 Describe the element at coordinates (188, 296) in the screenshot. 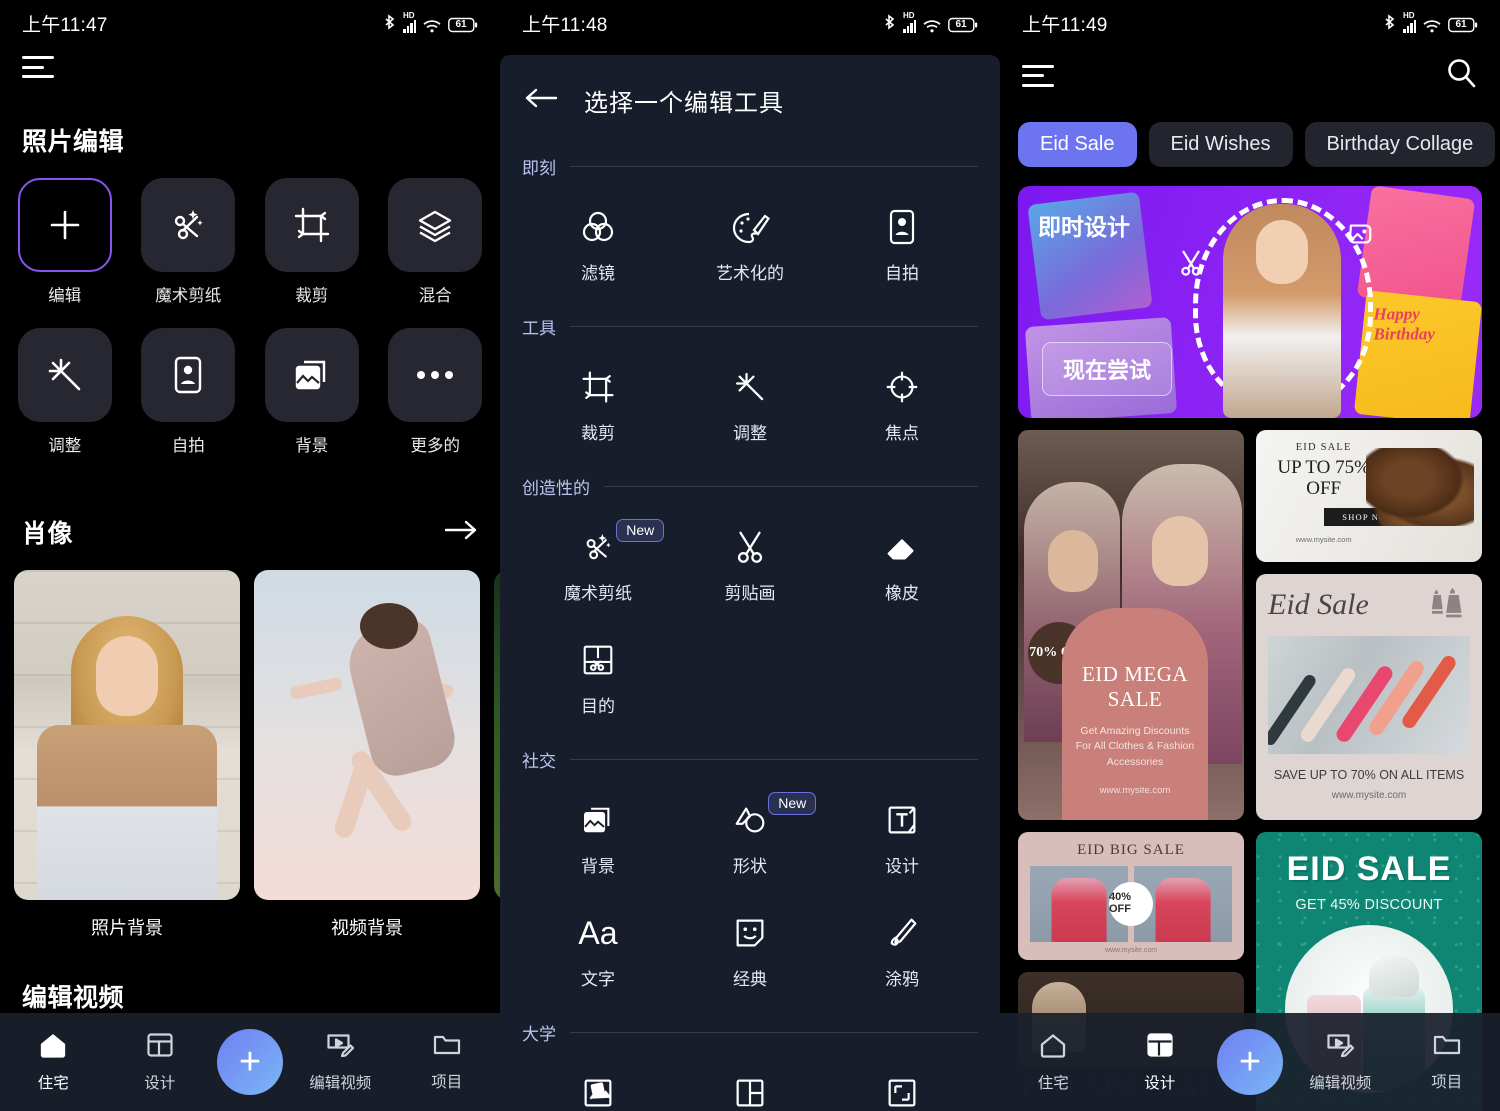

I see `tool-label: 魔术剪纸` at that location.